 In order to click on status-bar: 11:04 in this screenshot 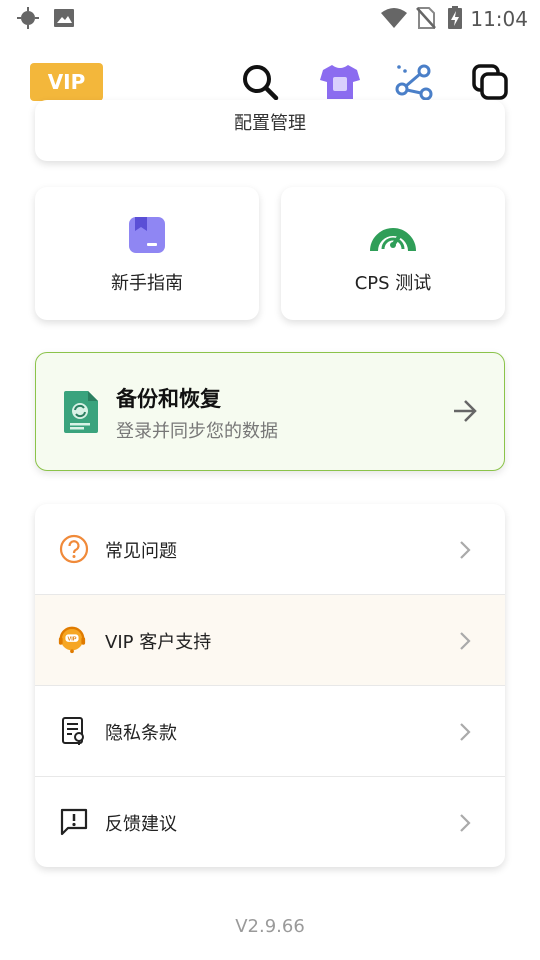, I will do `click(270, 18)`.